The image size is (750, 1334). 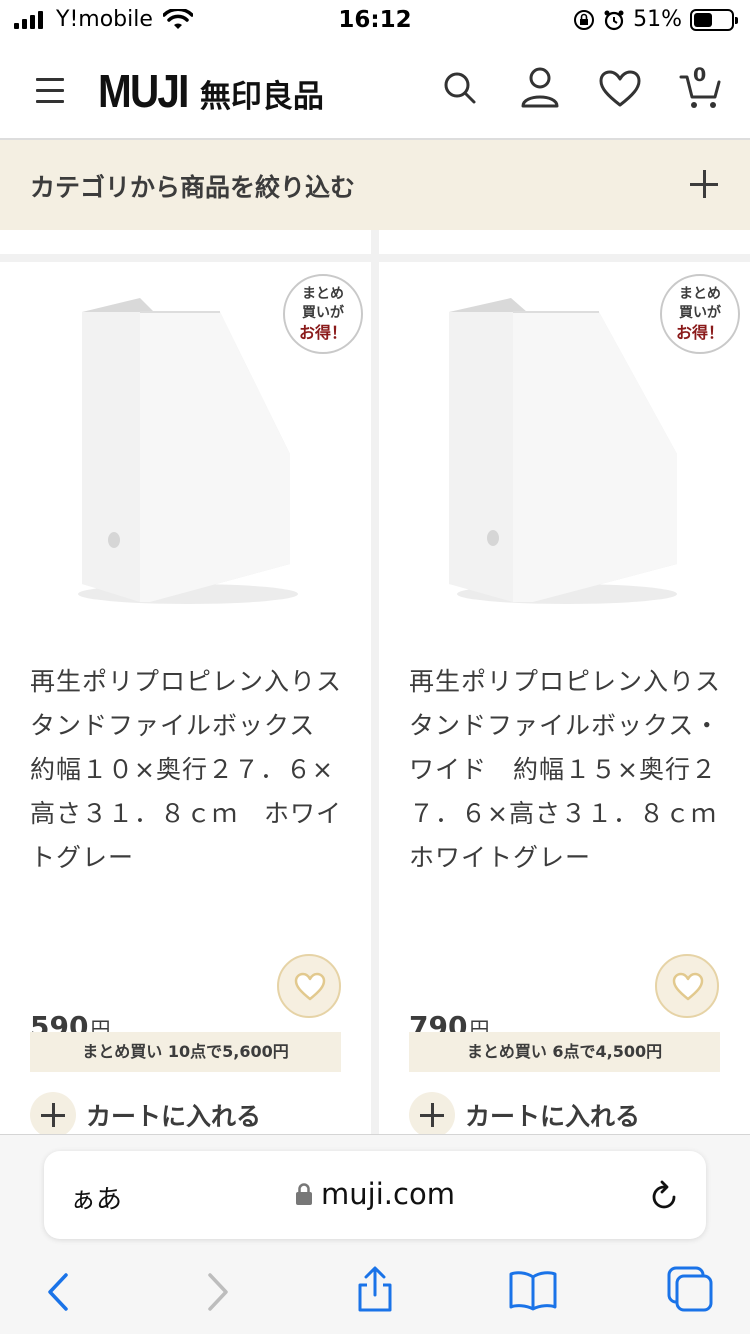 What do you see at coordinates (700, 75) in the screenshot?
I see `cart-count-badge: 0` at bounding box center [700, 75].